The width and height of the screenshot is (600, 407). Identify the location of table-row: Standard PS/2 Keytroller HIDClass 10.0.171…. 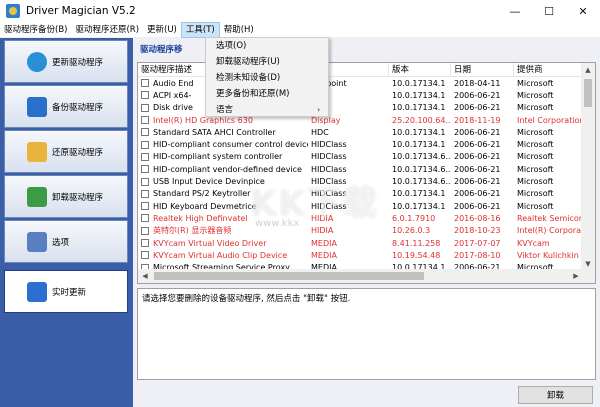
(360, 194).